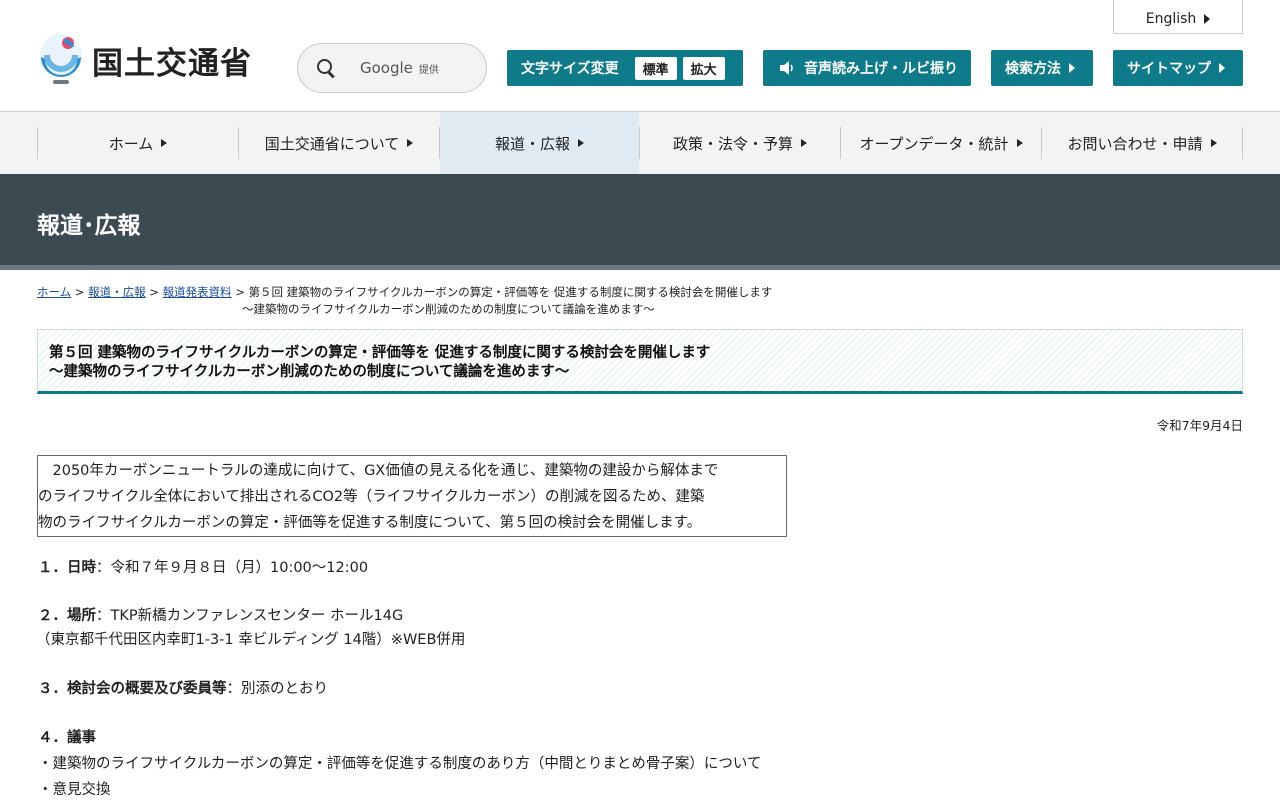 This screenshot has height=800, width=1280. Describe the element at coordinates (67, 616) in the screenshot. I see `section-label: ２．場所` at that location.